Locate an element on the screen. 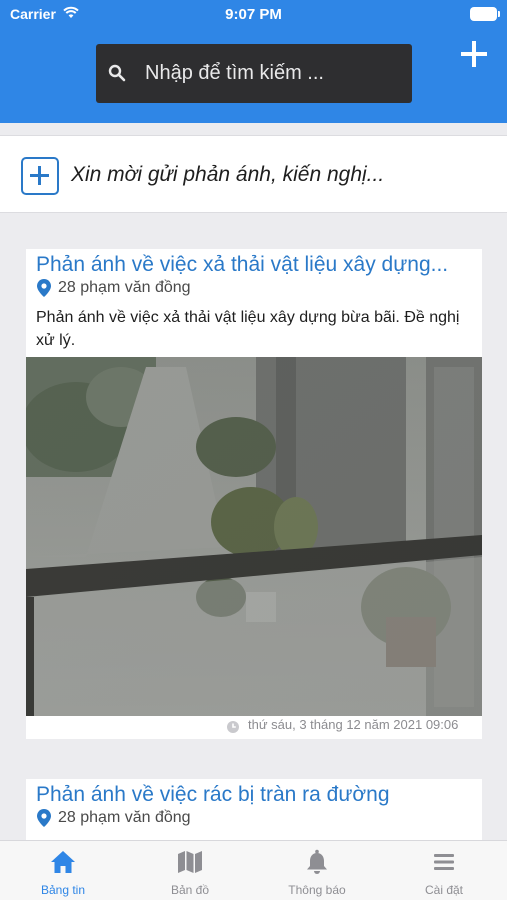  tab-map: Bản đồ is located at coordinates (190, 870).